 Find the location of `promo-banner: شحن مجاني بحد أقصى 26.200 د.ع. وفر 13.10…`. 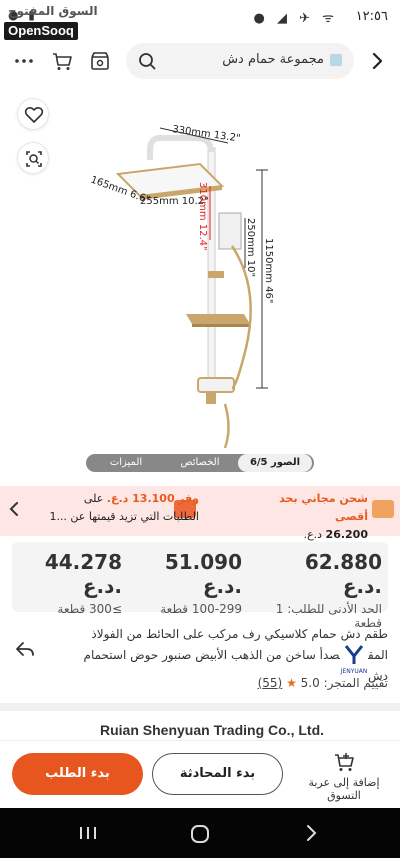

promo-banner: شحن مجاني بحد أقصى 26.200 د.ع. وفر 13.10… is located at coordinates (200, 513).